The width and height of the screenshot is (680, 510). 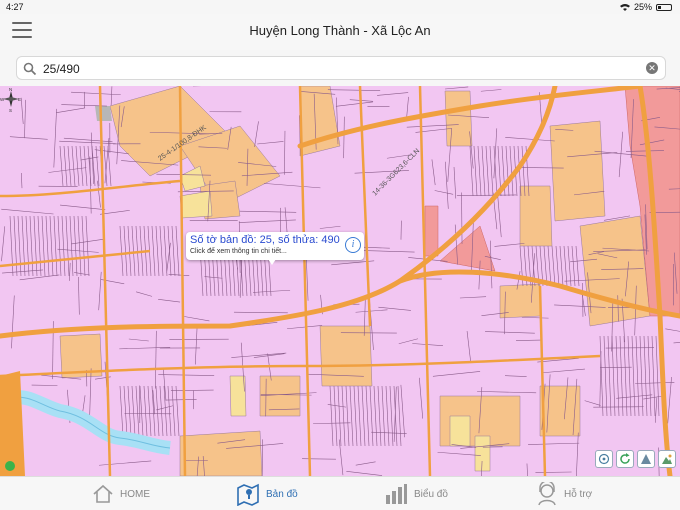 What do you see at coordinates (642, 7) in the screenshot?
I see `battery-percent: 25%` at bounding box center [642, 7].